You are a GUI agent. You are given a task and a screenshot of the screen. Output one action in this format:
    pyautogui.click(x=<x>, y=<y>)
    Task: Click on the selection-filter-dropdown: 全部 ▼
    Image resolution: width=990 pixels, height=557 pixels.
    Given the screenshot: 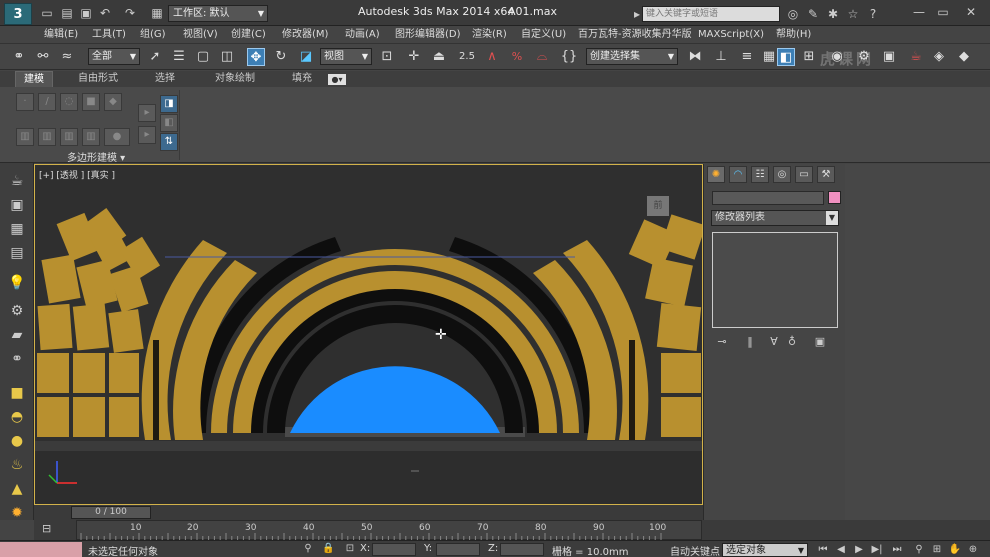 What is the action you would take?
    pyautogui.click(x=114, y=56)
    